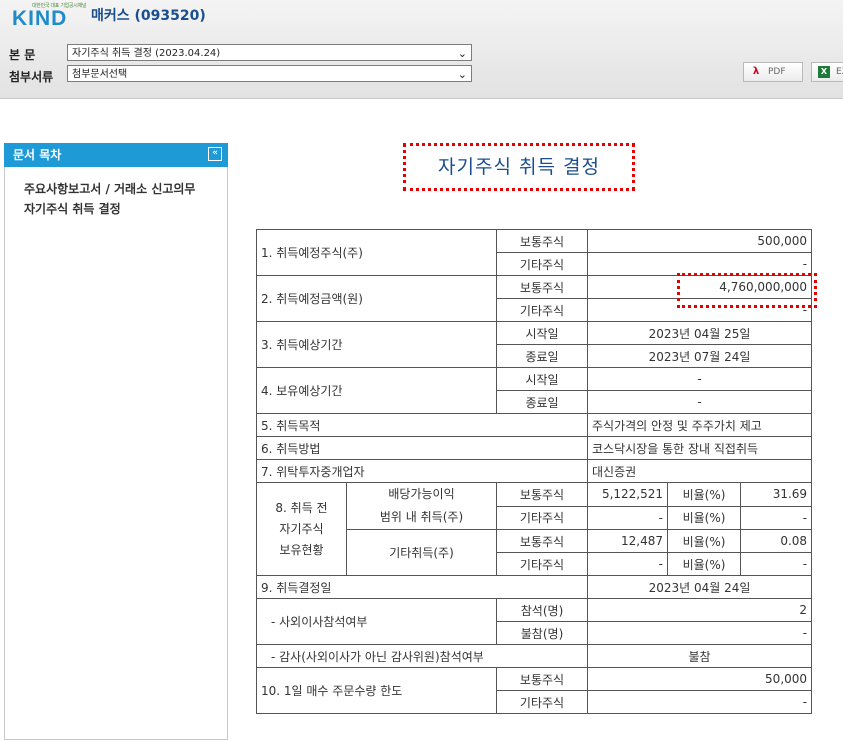  What do you see at coordinates (301, 507) in the screenshot?
I see `row-label-line: 8. 취득 전` at bounding box center [301, 507].